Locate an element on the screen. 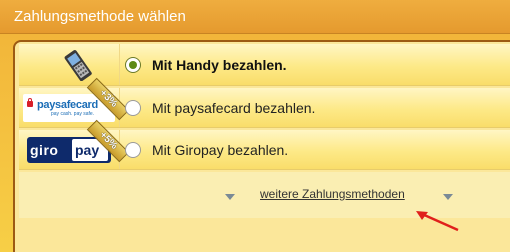  radio-mobile-selected is located at coordinates (133, 64).